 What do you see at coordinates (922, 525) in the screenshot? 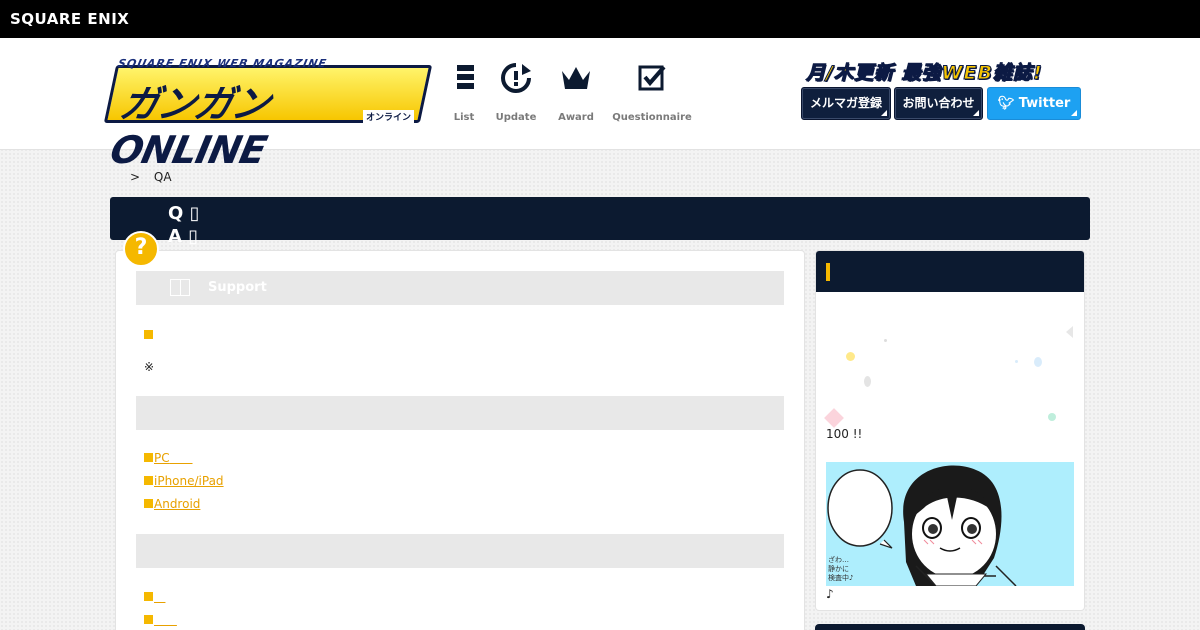
I see `manga-illustration` at bounding box center [922, 525].